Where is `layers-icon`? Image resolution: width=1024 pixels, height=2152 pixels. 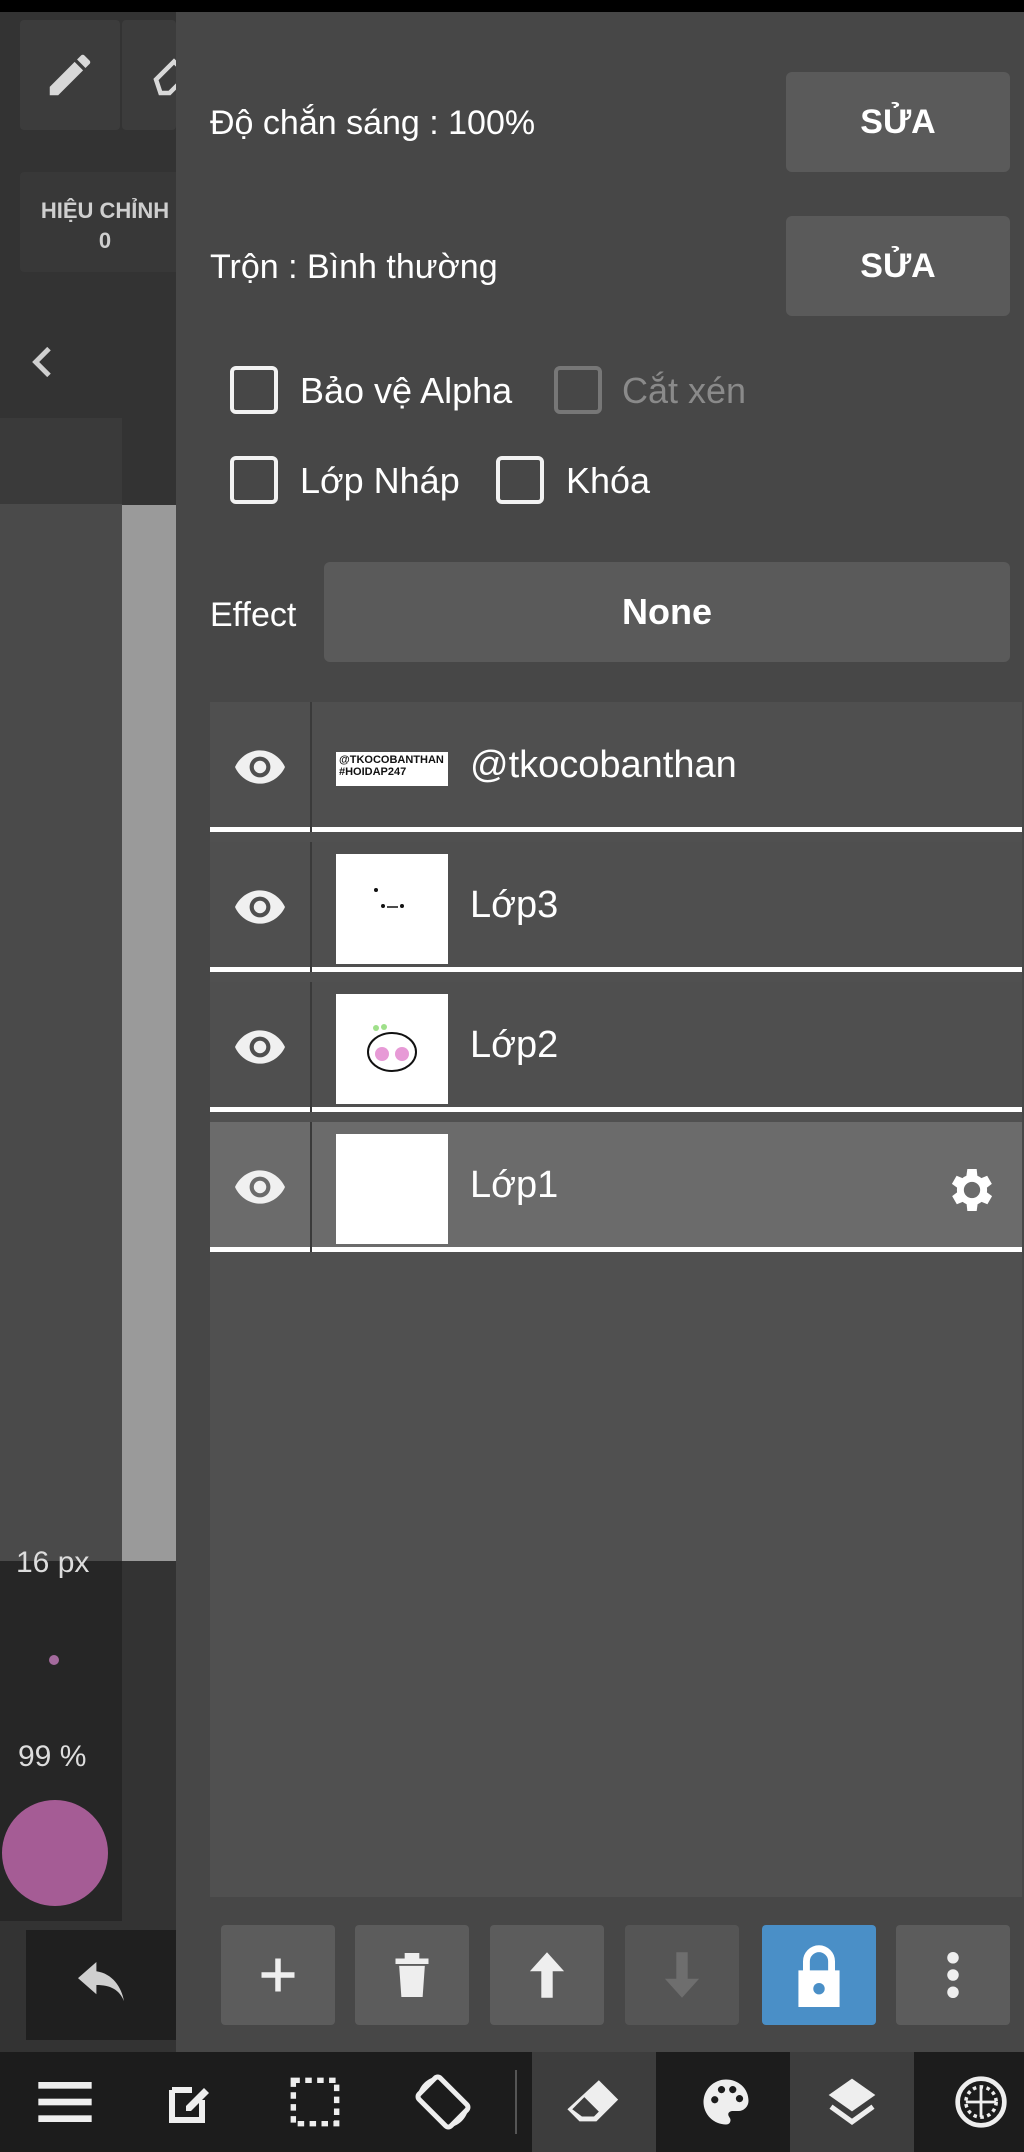
layers-icon is located at coordinates (852, 2101).